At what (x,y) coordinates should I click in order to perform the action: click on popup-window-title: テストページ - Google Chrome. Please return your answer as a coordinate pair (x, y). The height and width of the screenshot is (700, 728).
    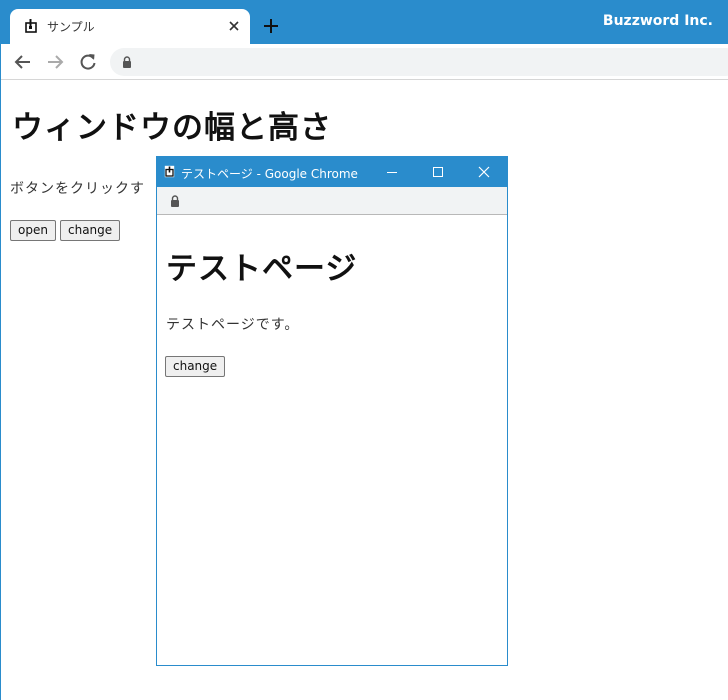
    Looking at the image, I should click on (269, 174).